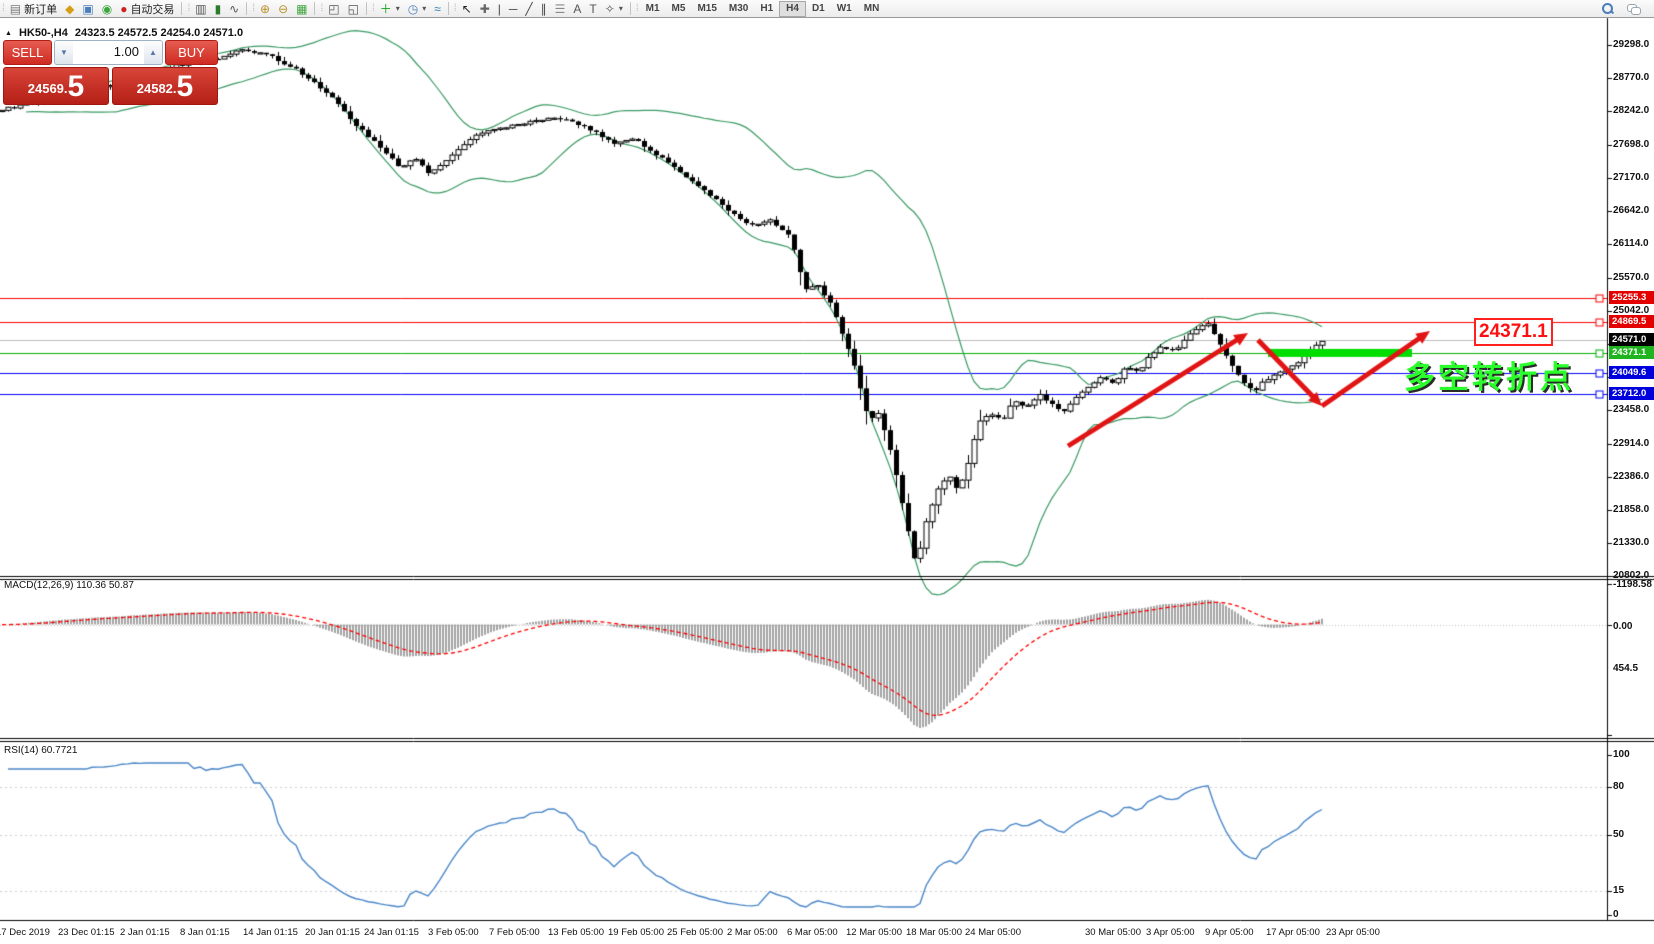 The height and width of the screenshot is (944, 1654). What do you see at coordinates (8, 33) in the screenshot?
I see `collapse-triangle-icon: ▲` at bounding box center [8, 33].